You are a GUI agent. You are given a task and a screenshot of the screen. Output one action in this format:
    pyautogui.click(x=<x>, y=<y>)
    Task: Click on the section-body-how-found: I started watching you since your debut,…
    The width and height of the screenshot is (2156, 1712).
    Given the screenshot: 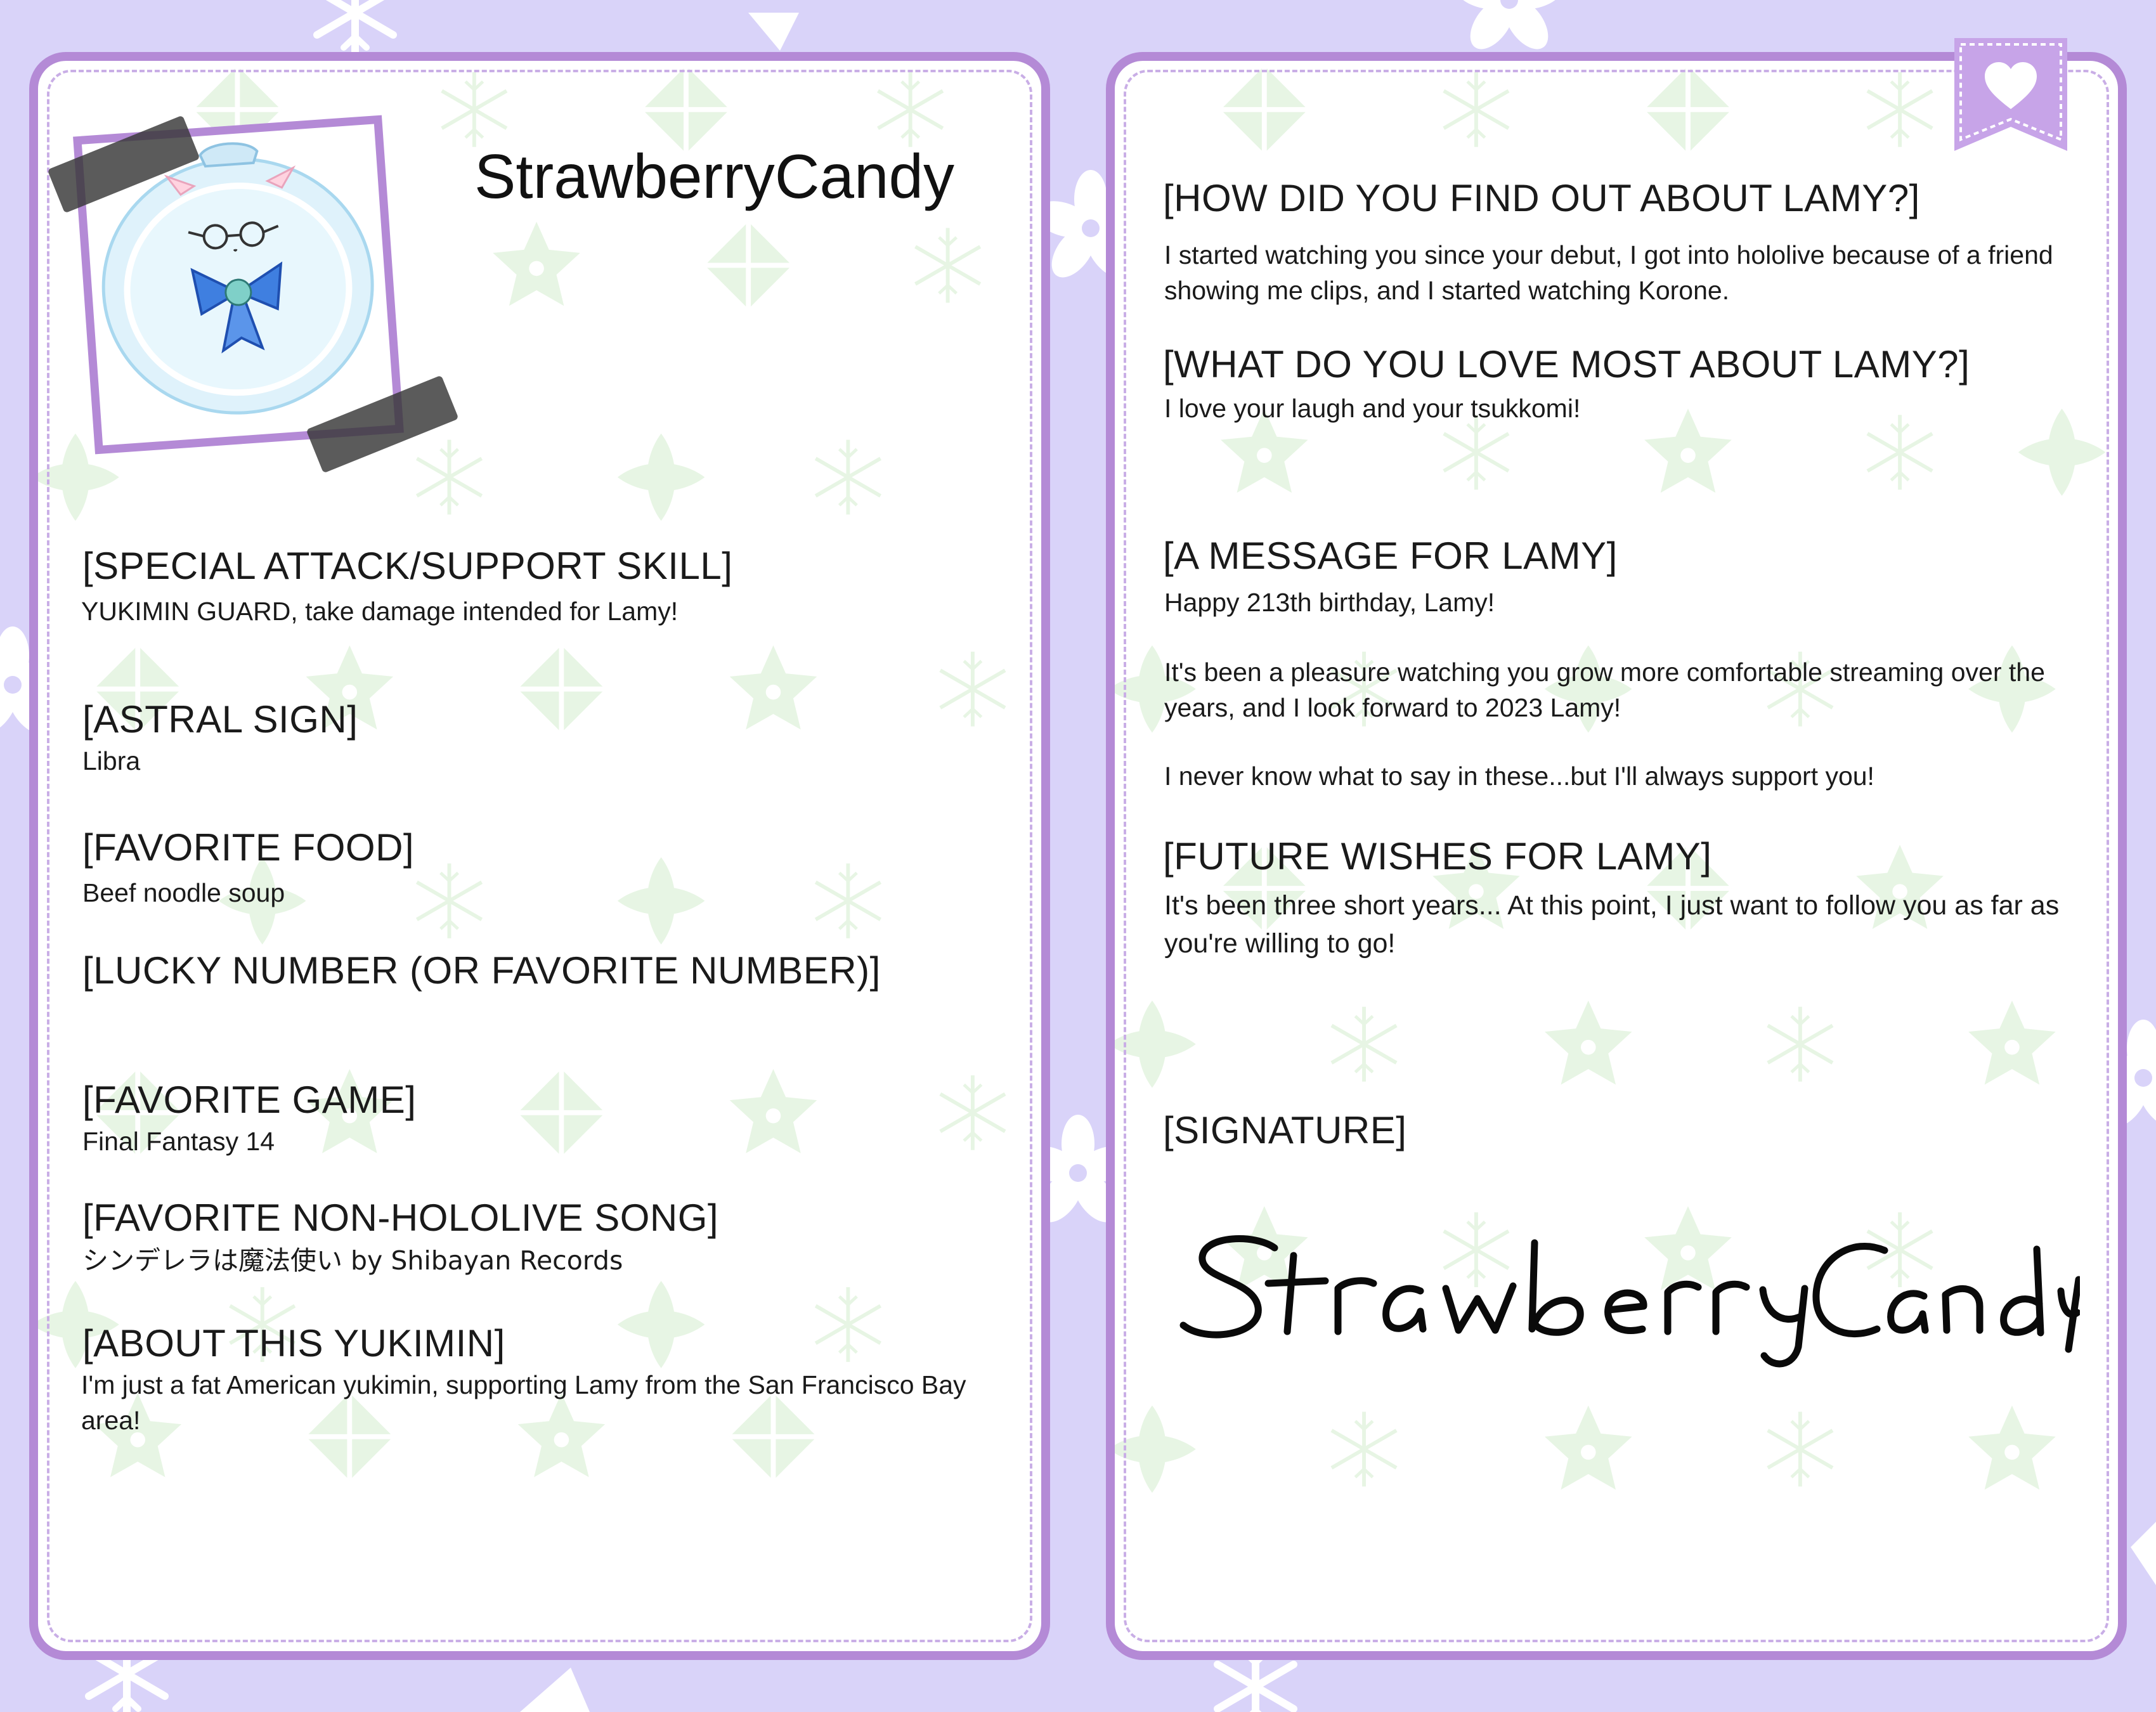 What is the action you would take?
    pyautogui.click(x=1608, y=272)
    